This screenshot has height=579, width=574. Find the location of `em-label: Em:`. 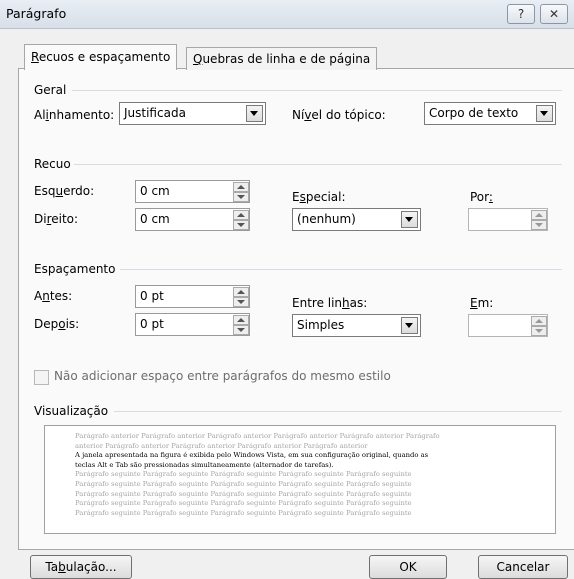

em-label: Em: is located at coordinates (482, 303).